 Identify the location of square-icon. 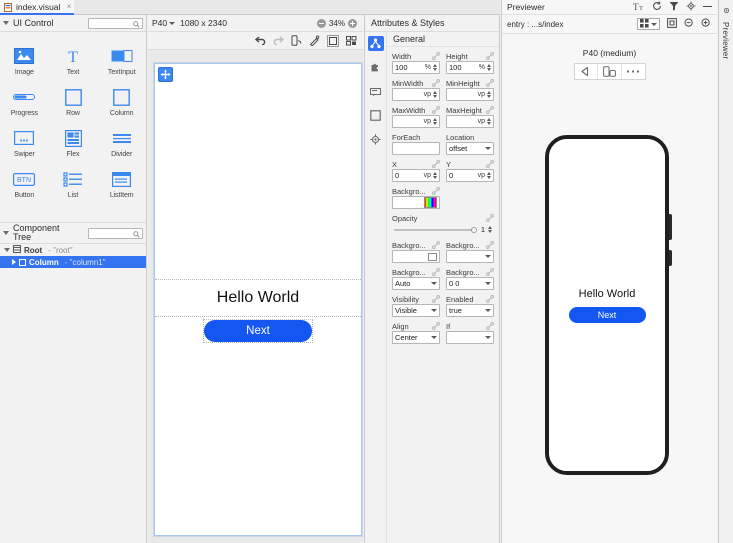
(376, 115).